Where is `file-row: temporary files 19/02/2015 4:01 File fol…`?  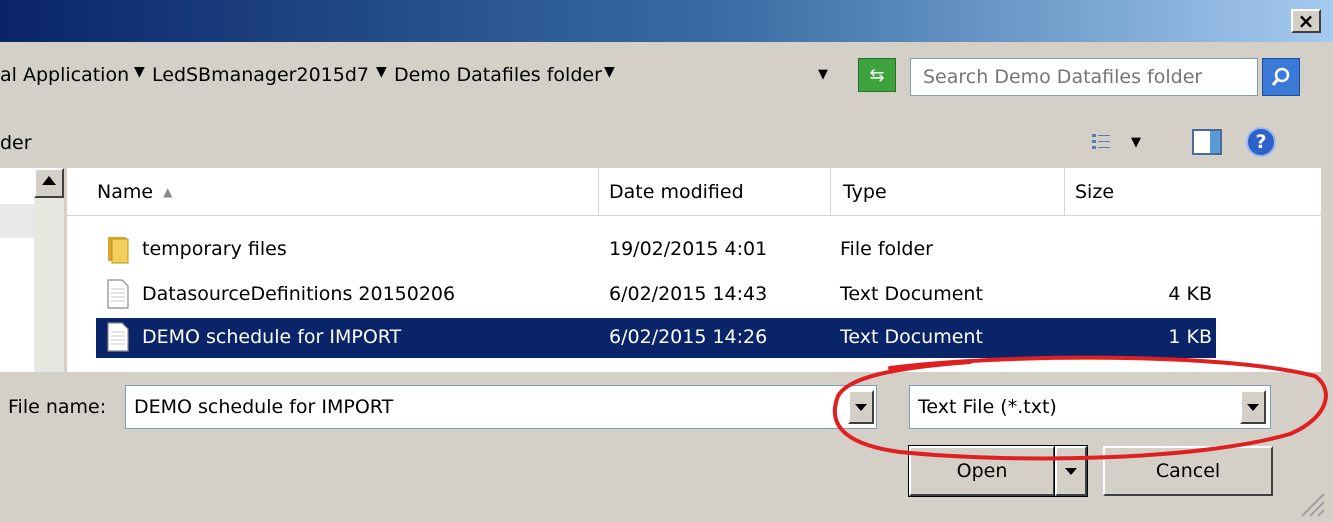
file-row: temporary files 19/02/2015 4:01 File fol… is located at coordinates (656, 250).